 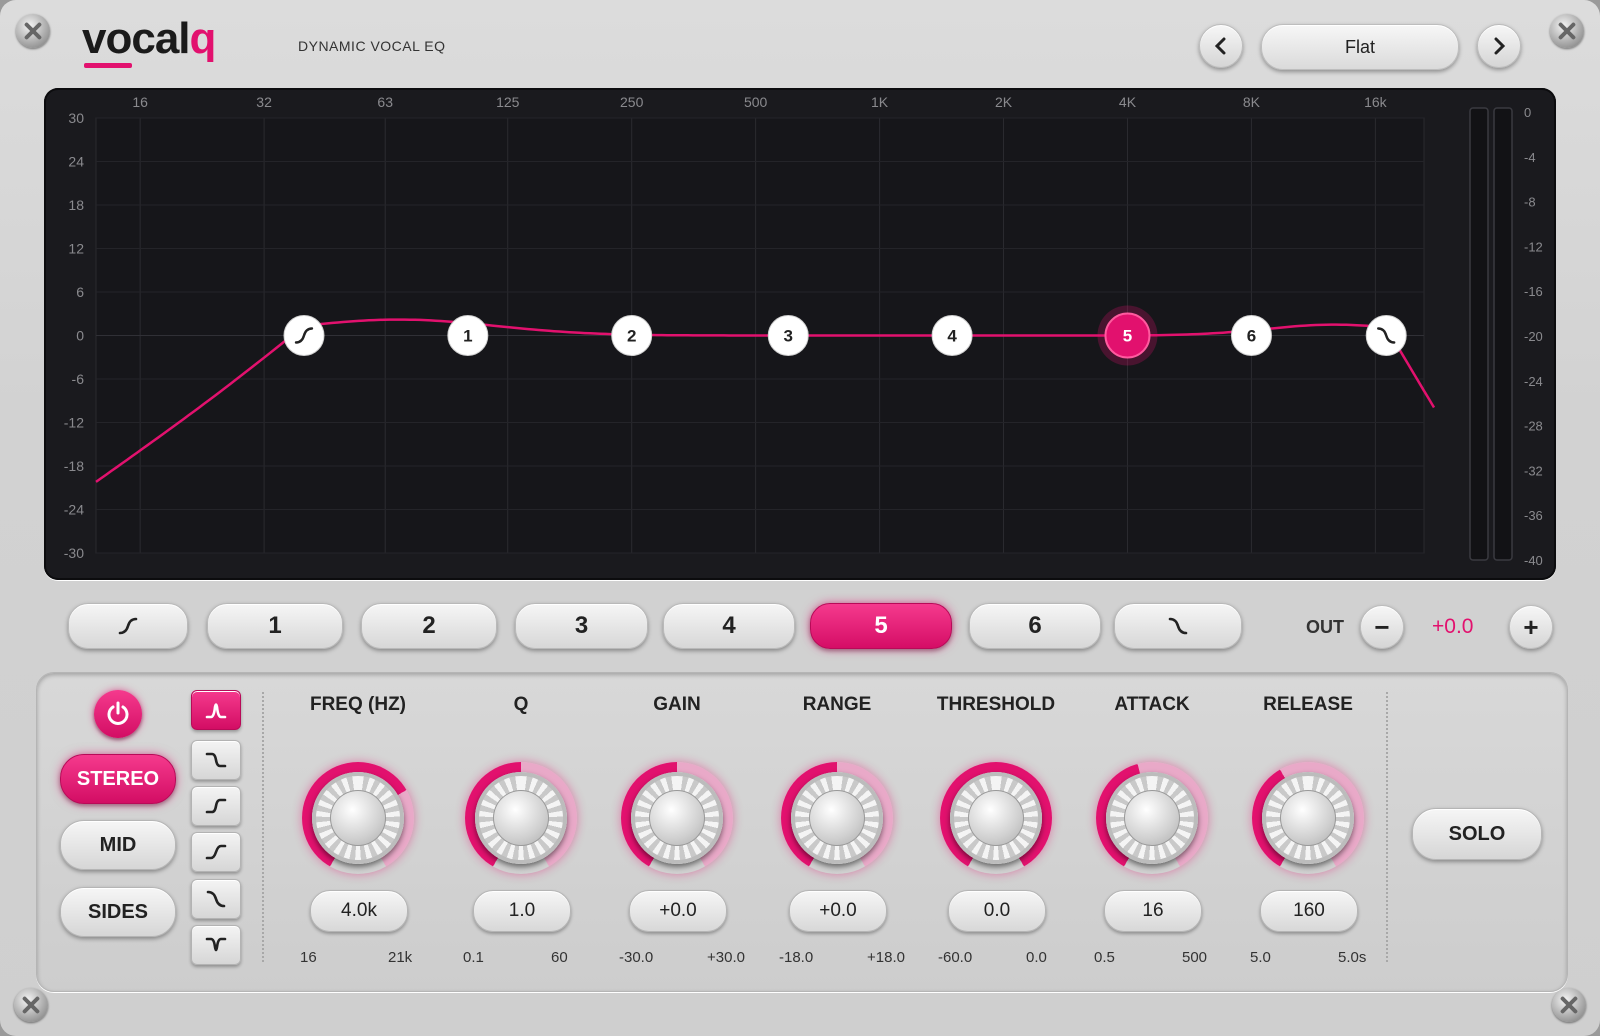 I want to click on eq-node-3: 3, so click(x=788, y=335).